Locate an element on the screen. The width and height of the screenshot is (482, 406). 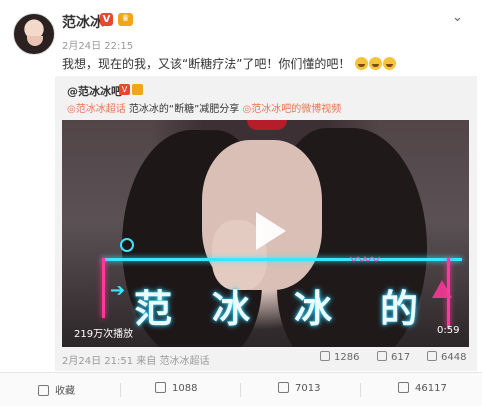
avatar is located at coordinates (34, 34).